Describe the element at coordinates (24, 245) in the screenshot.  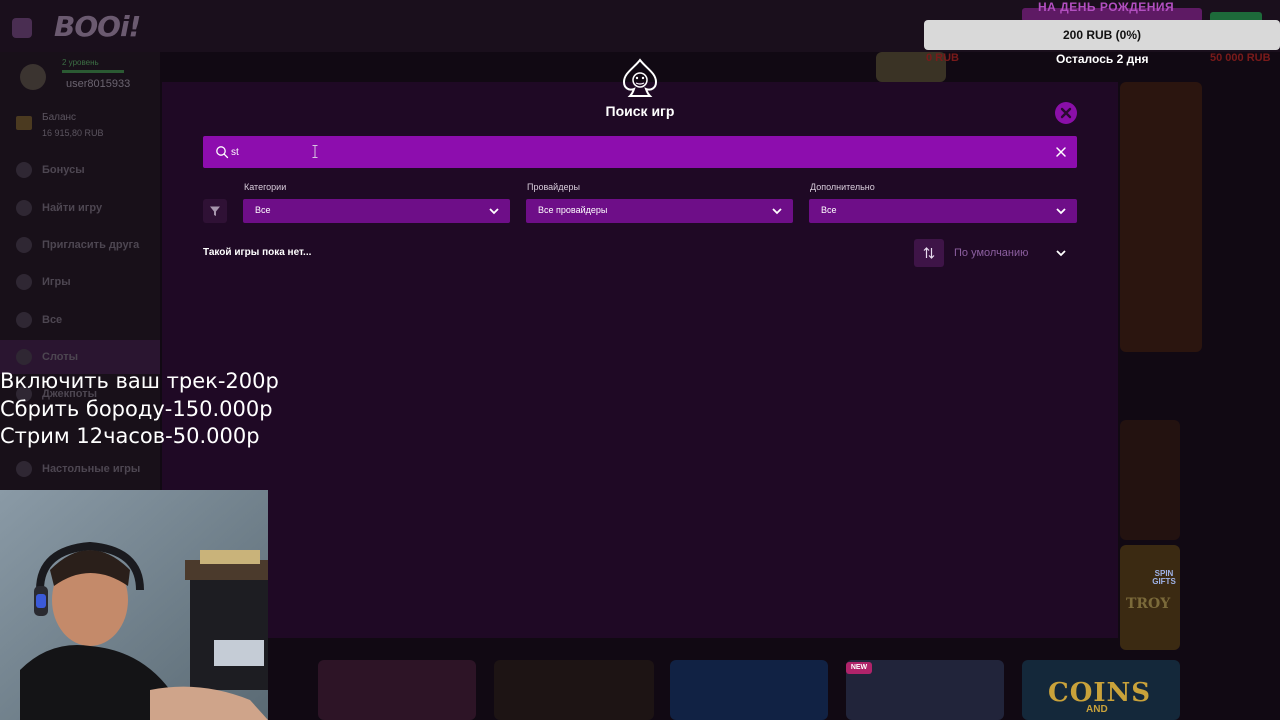
I see `users-icon` at that location.